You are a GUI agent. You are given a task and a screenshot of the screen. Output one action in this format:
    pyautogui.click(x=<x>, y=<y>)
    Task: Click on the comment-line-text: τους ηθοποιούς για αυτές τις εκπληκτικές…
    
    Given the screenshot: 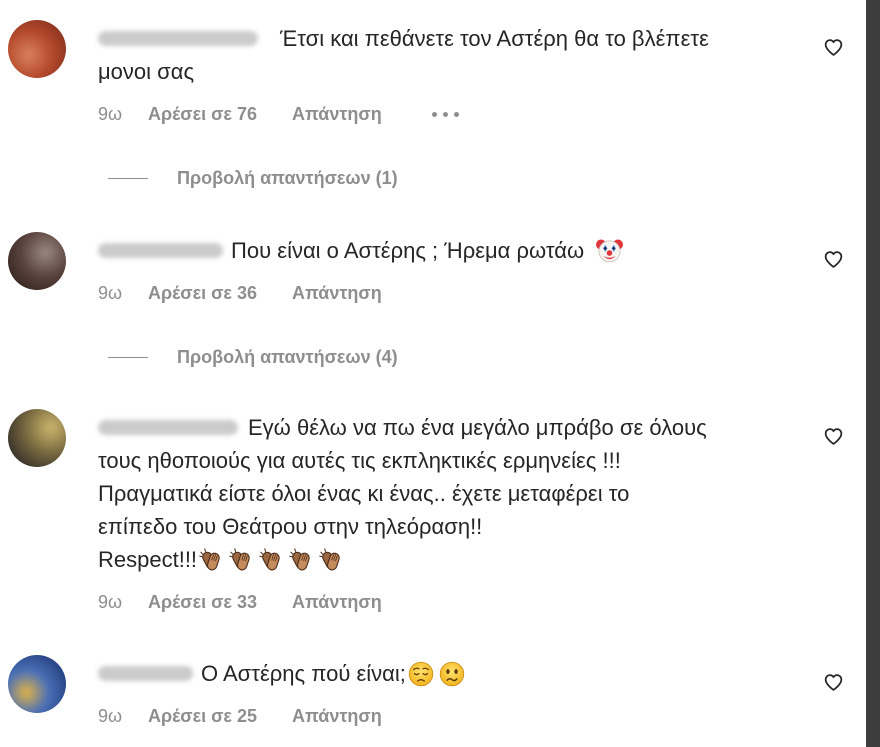 What is the action you would take?
    pyautogui.click(x=359, y=460)
    